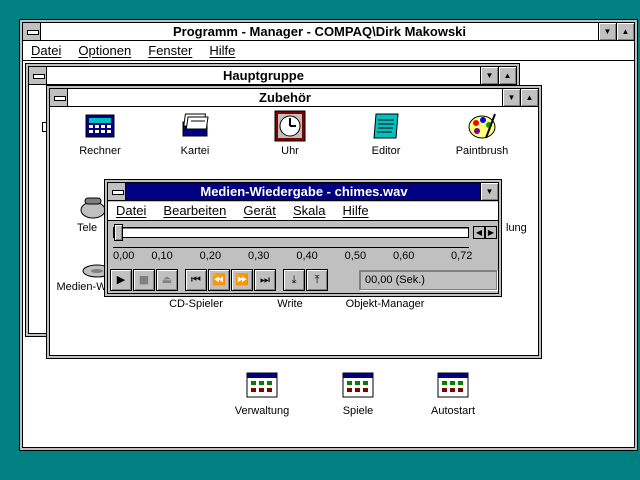 This screenshot has width=640, height=480. I want to click on scale-tick-label: 0,60, so click(404, 256).